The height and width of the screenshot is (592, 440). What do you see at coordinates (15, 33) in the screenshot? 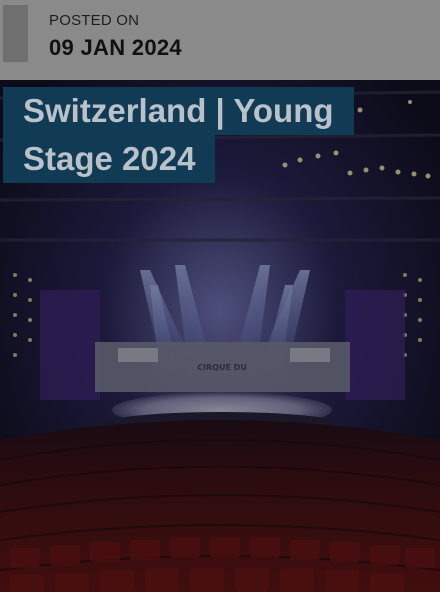
I see `date-accent-bar` at bounding box center [15, 33].